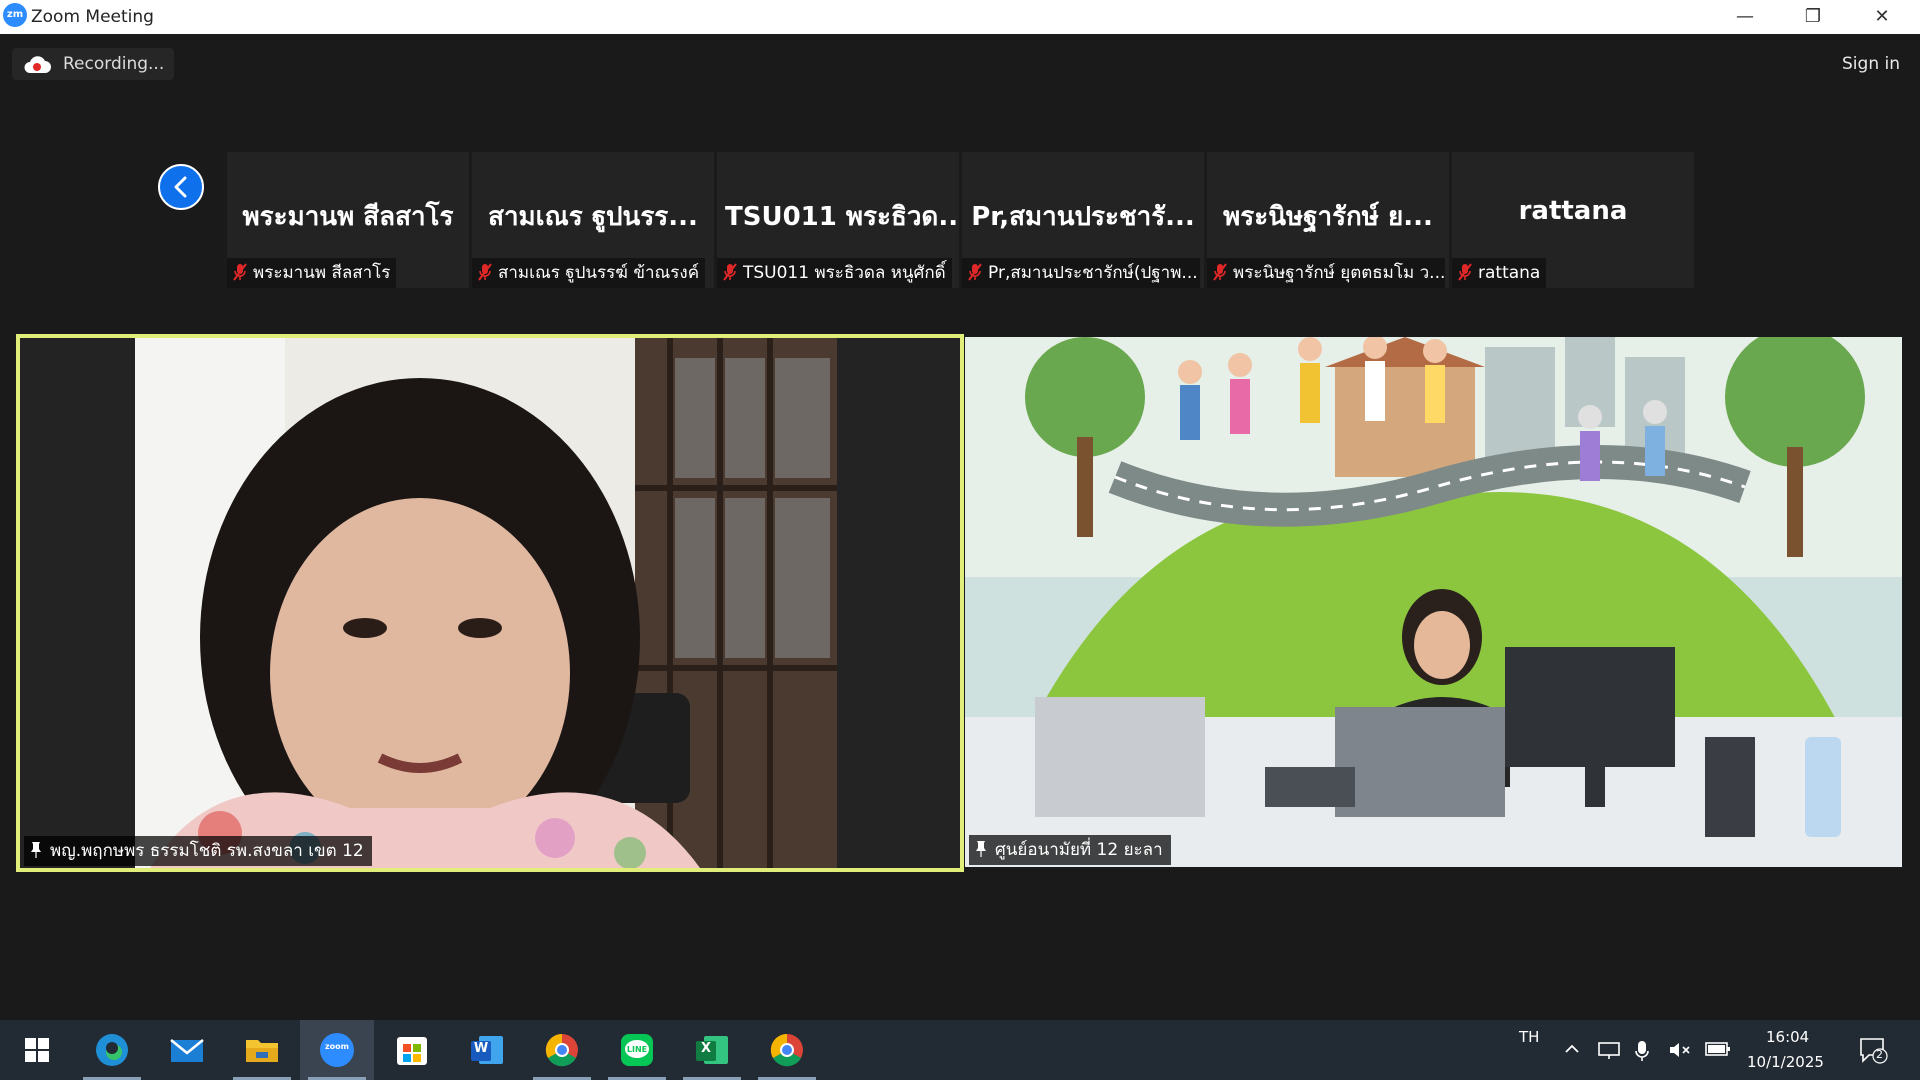  What do you see at coordinates (1573, 211) in the screenshot?
I see `participant-display-name: rattana` at bounding box center [1573, 211].